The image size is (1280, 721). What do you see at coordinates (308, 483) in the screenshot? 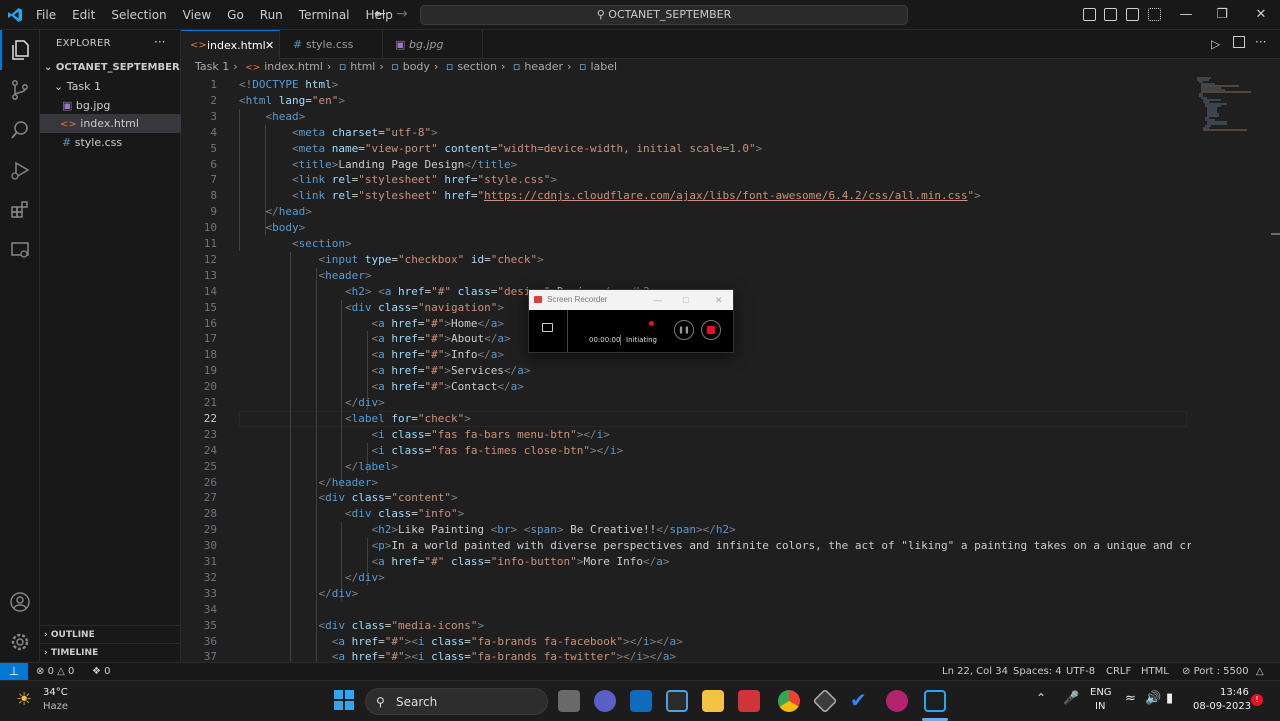
I see `code-line: </header>` at bounding box center [308, 483].